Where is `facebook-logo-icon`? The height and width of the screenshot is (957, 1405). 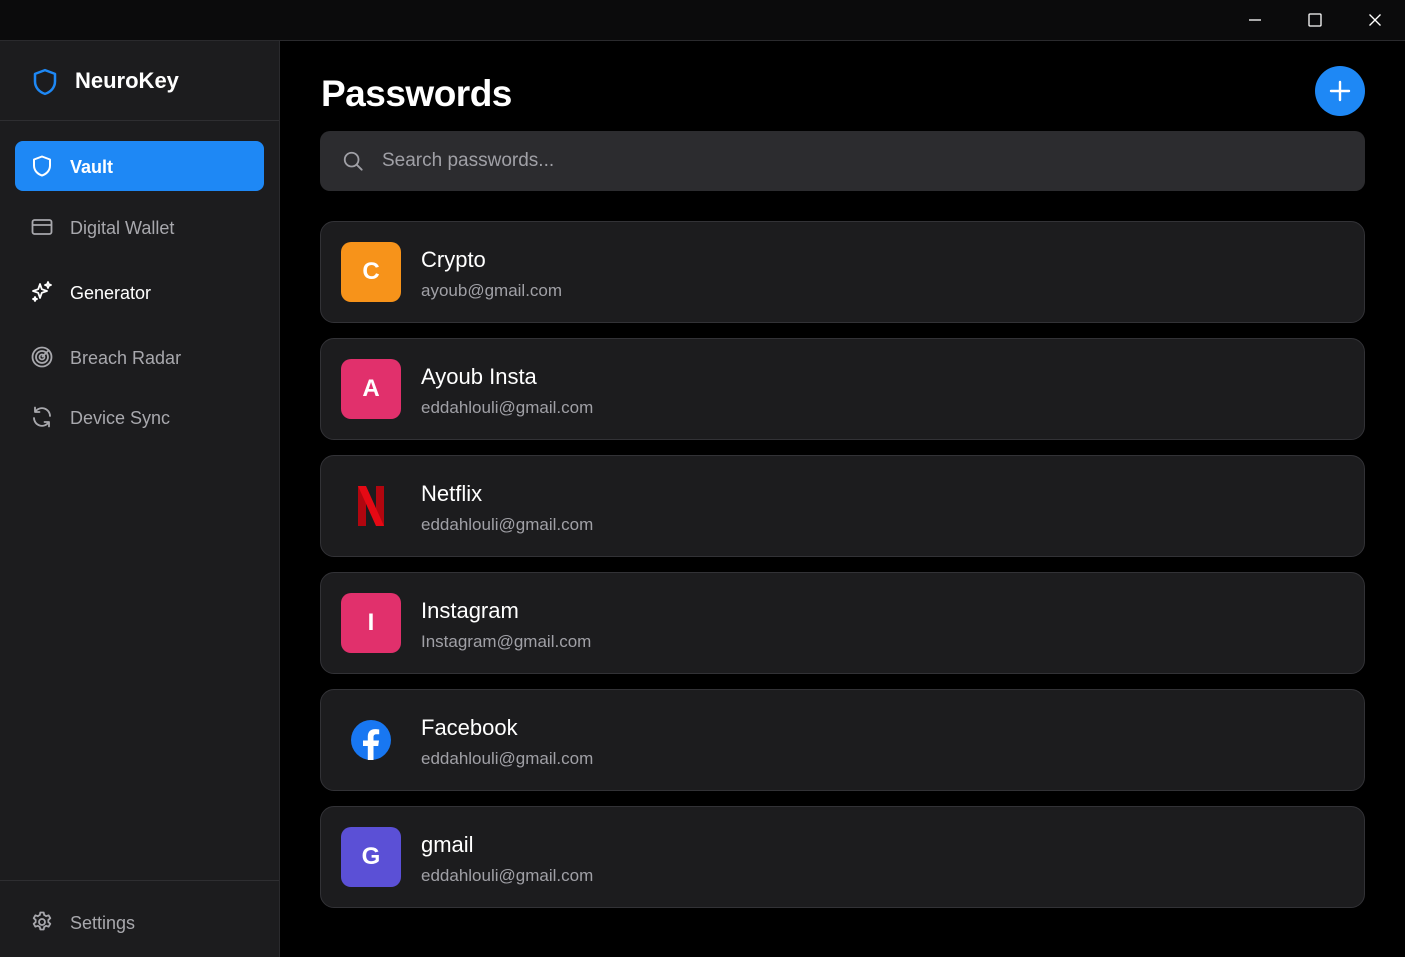
facebook-logo-icon is located at coordinates (371, 740).